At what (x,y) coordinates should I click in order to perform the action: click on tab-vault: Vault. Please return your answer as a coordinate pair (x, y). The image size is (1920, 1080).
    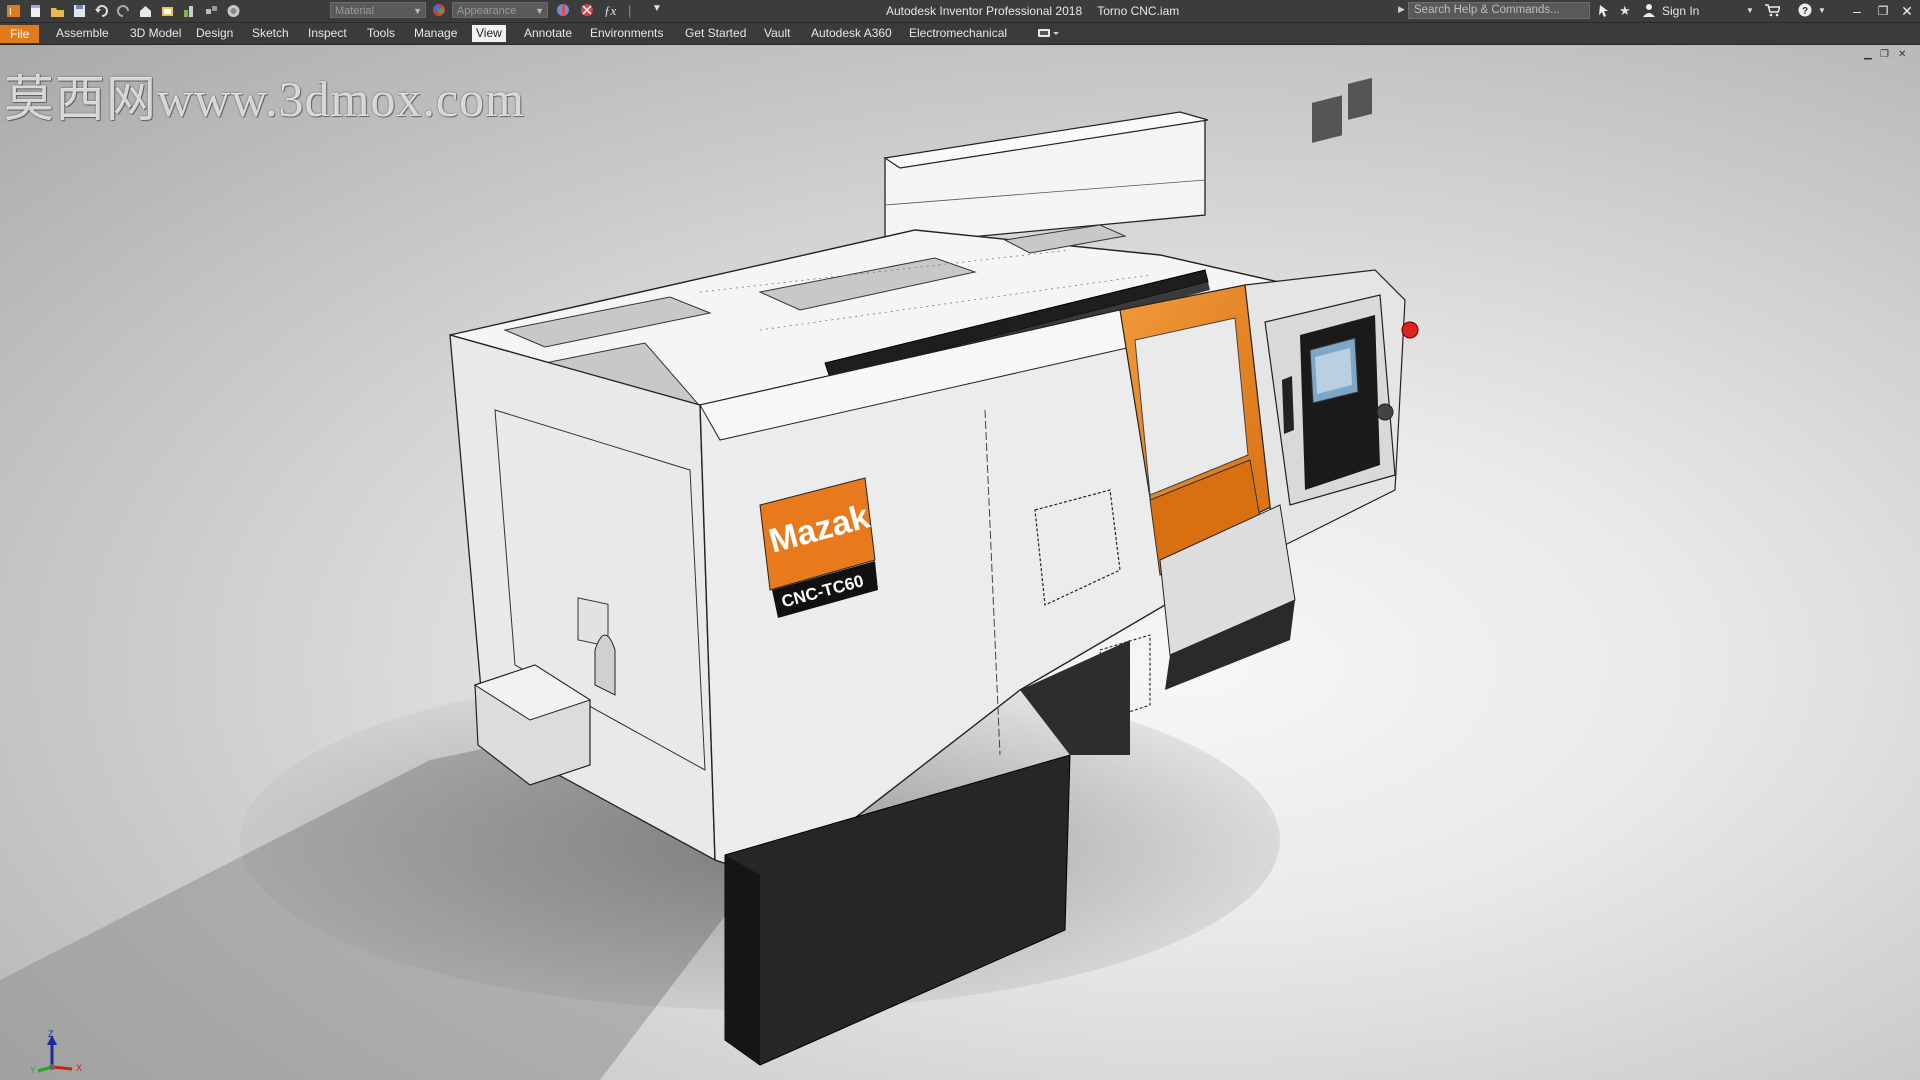
    Looking at the image, I should click on (777, 33).